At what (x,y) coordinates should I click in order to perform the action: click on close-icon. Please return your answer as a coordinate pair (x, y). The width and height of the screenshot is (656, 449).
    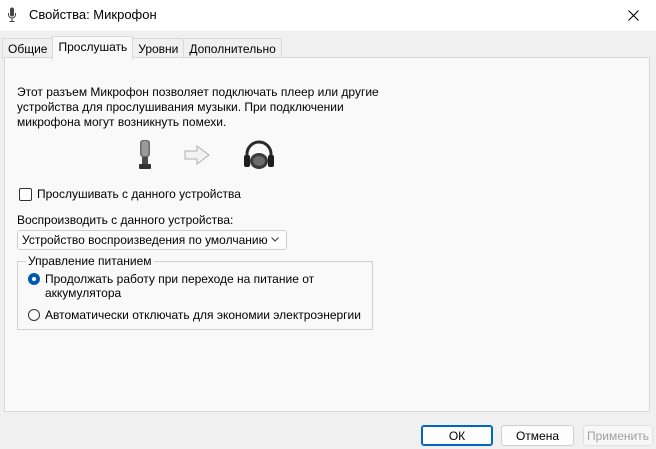
    Looking at the image, I should click on (633, 15).